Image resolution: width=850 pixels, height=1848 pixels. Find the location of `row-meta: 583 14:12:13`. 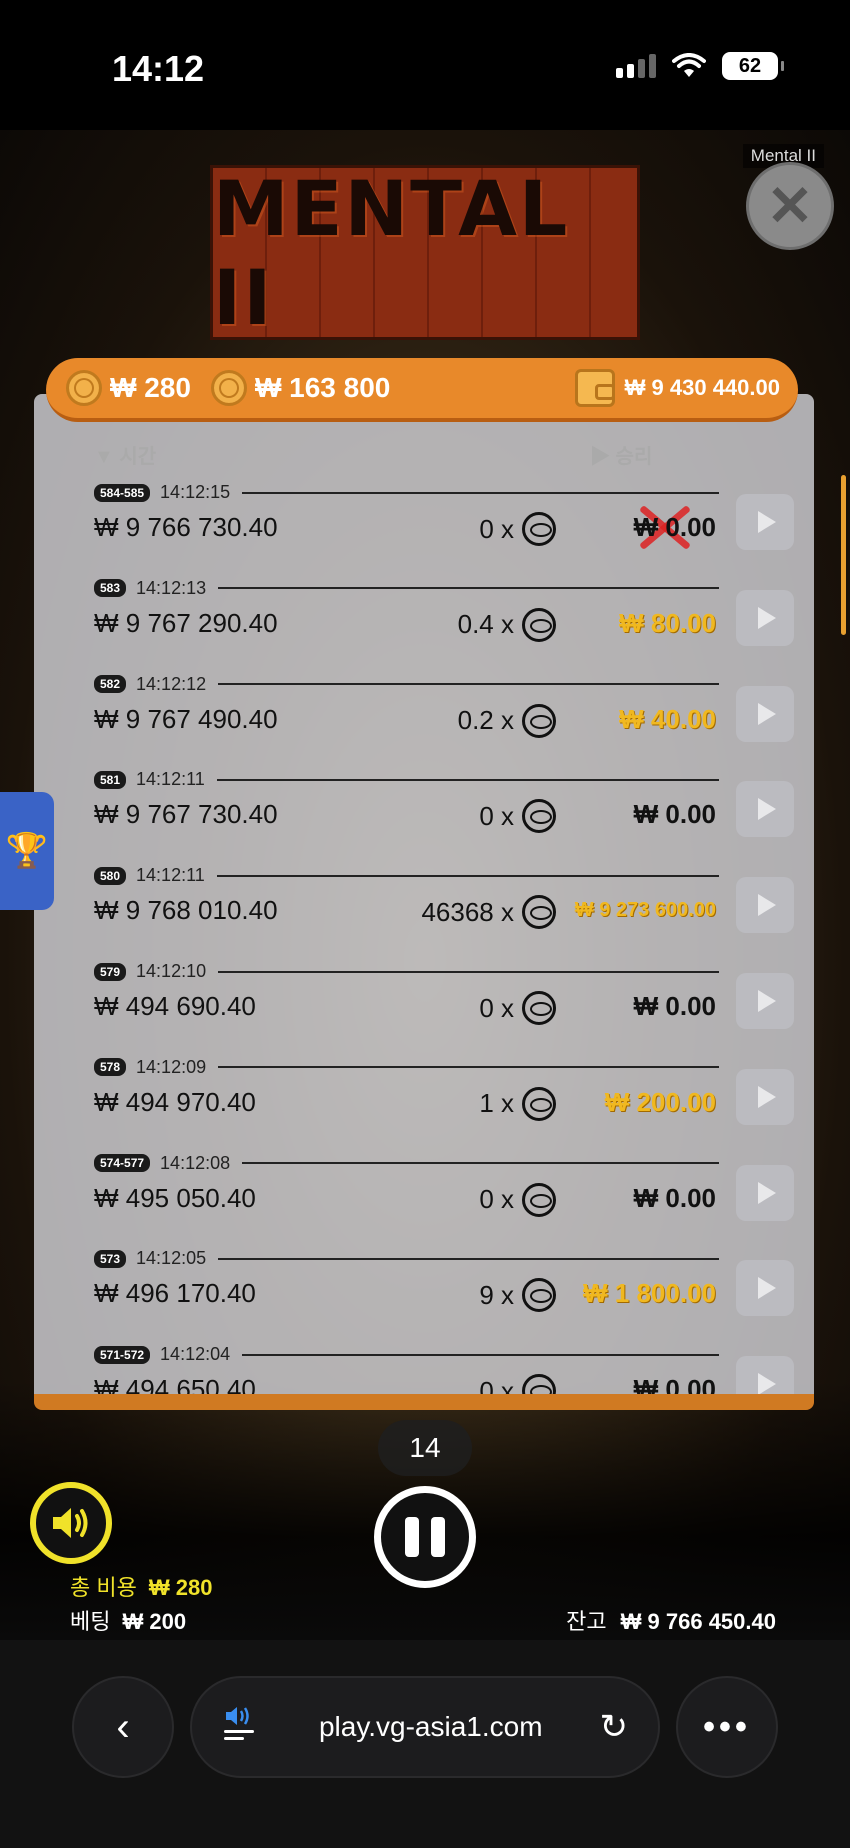

row-meta: 583 14:12:13 is located at coordinates (406, 588).